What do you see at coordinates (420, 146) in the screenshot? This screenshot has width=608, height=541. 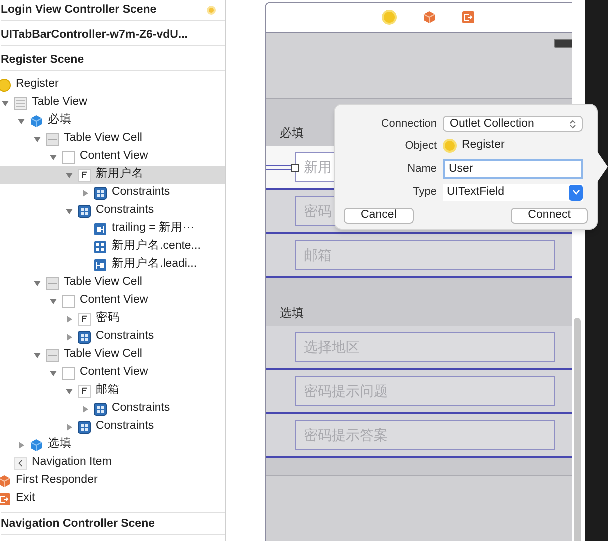 I see `field-label: Object` at bounding box center [420, 146].